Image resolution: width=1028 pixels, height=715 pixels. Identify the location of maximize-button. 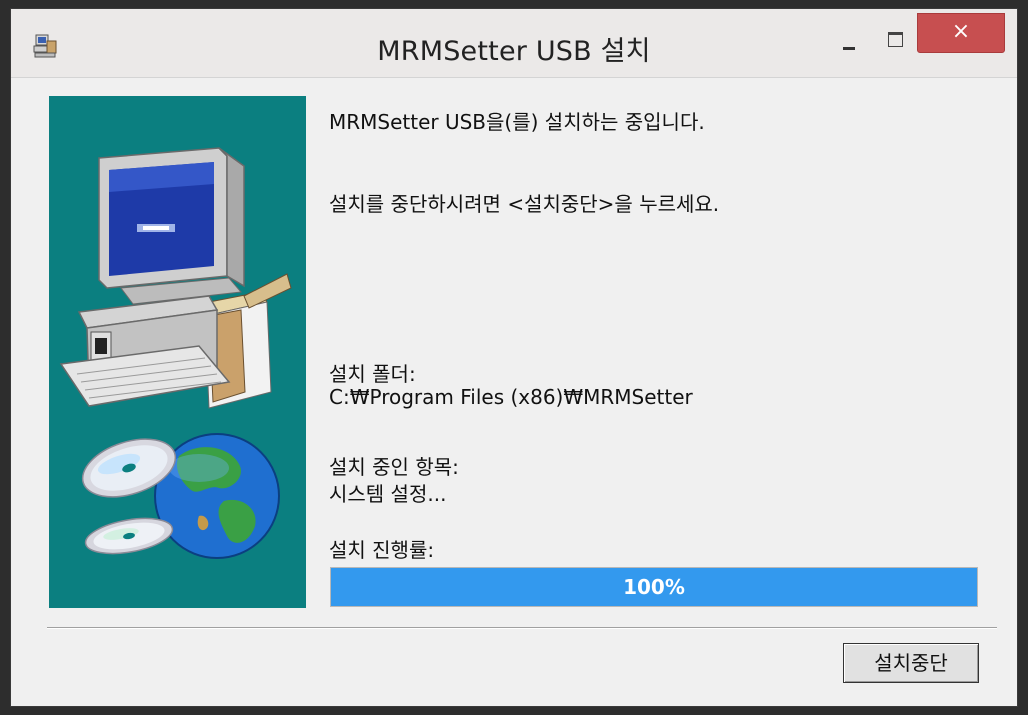
(895, 40).